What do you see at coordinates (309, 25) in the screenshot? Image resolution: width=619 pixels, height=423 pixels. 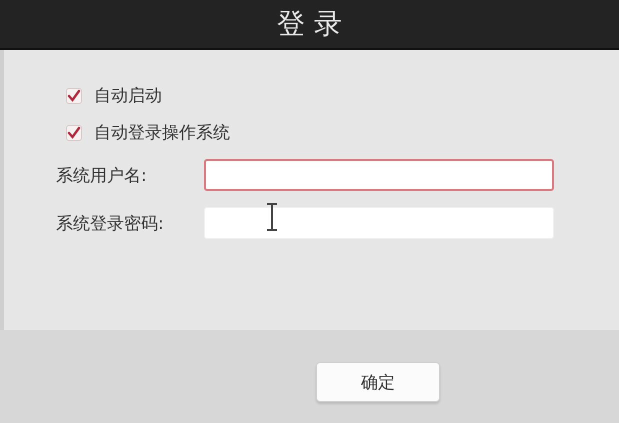 I see `window-title: 登 录` at bounding box center [309, 25].